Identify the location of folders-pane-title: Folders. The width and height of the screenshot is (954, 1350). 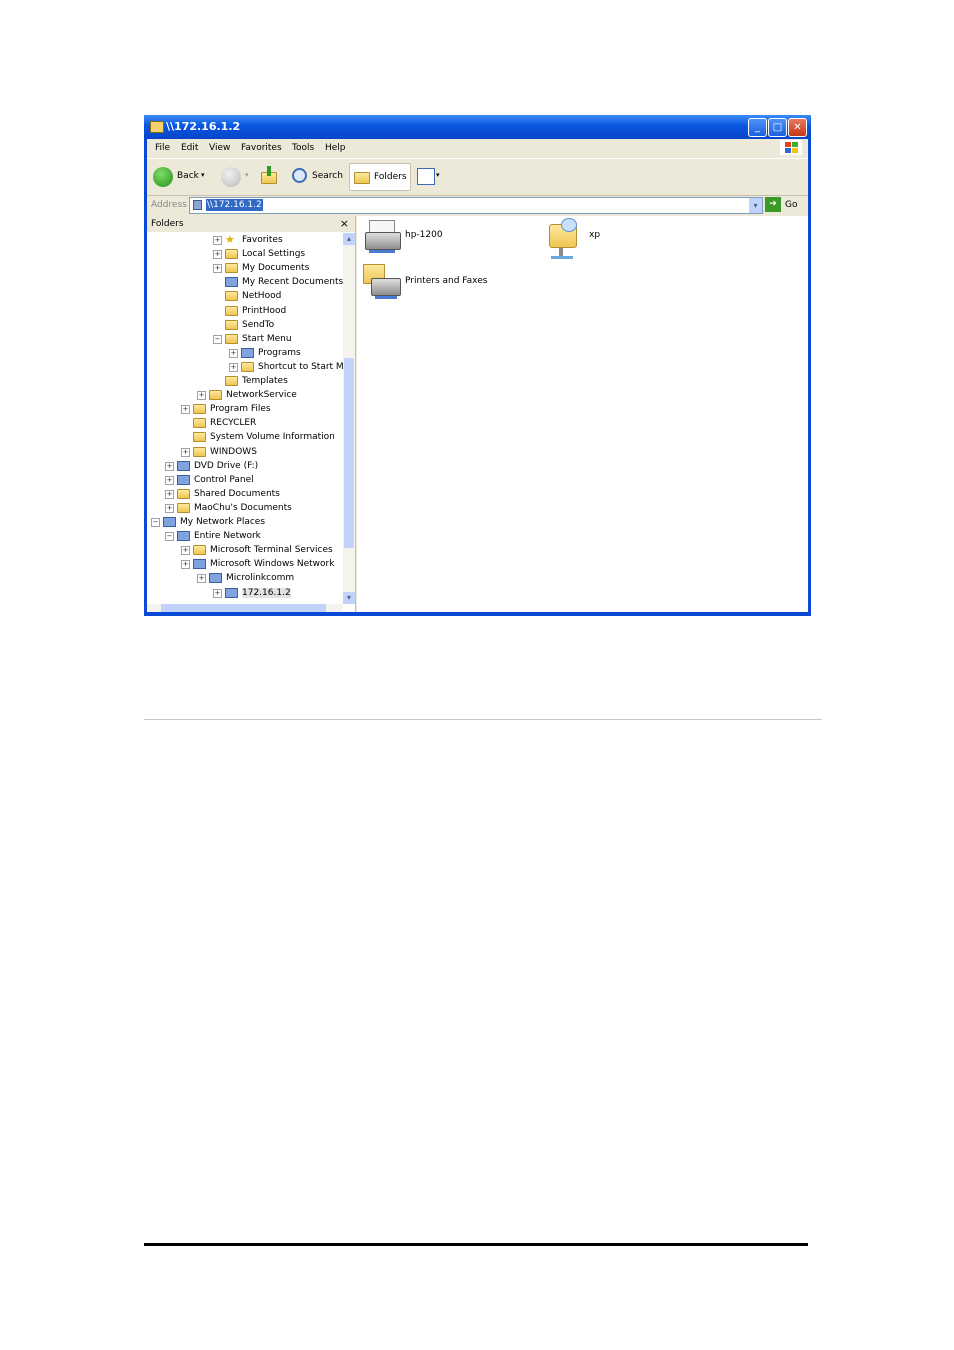
(167, 224).